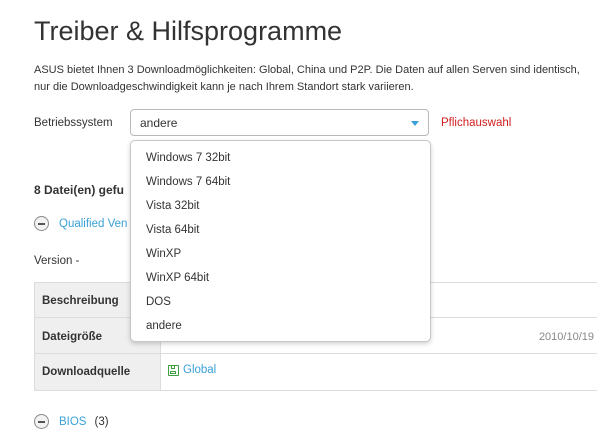 The image size is (597, 447). I want to click on version-text: Version -, so click(57, 261).